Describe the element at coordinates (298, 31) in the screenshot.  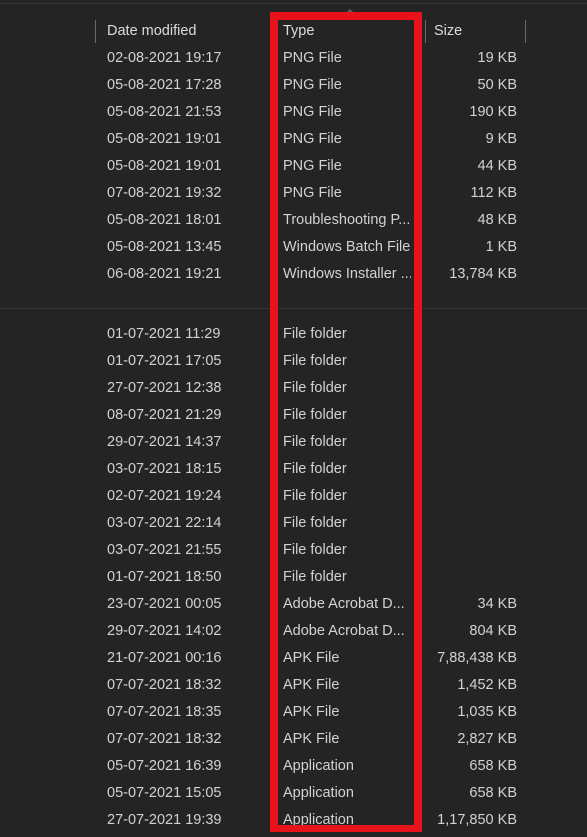
I see `column-header-type: Type` at that location.